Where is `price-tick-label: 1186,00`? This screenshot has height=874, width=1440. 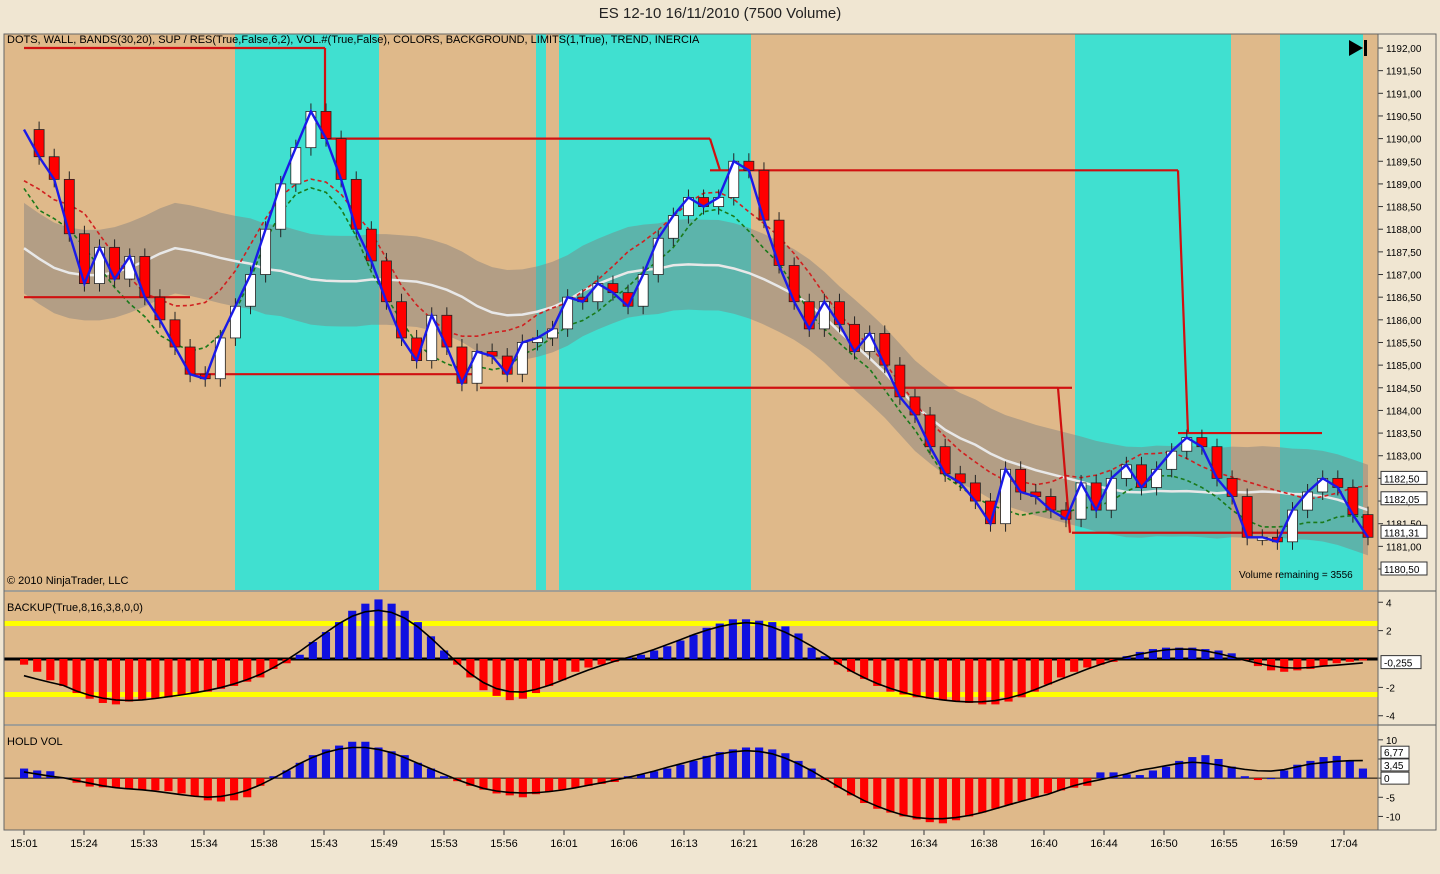 price-tick-label: 1186,00 is located at coordinates (1404, 321).